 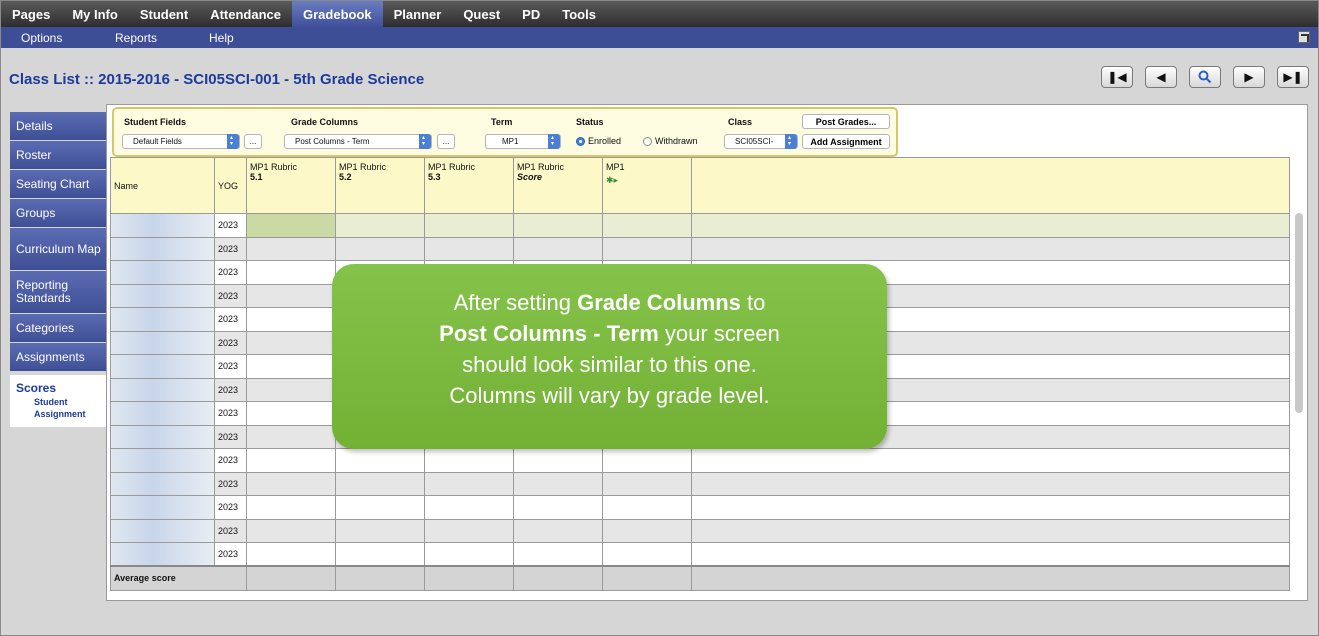 What do you see at coordinates (58, 126) in the screenshot?
I see `side-item-details: Details` at bounding box center [58, 126].